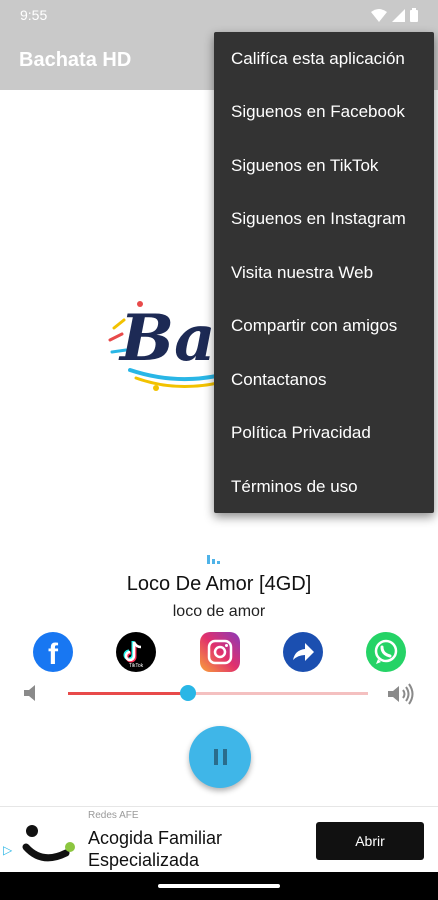  Describe the element at coordinates (303, 652) in the screenshot. I see `share-icon` at that location.